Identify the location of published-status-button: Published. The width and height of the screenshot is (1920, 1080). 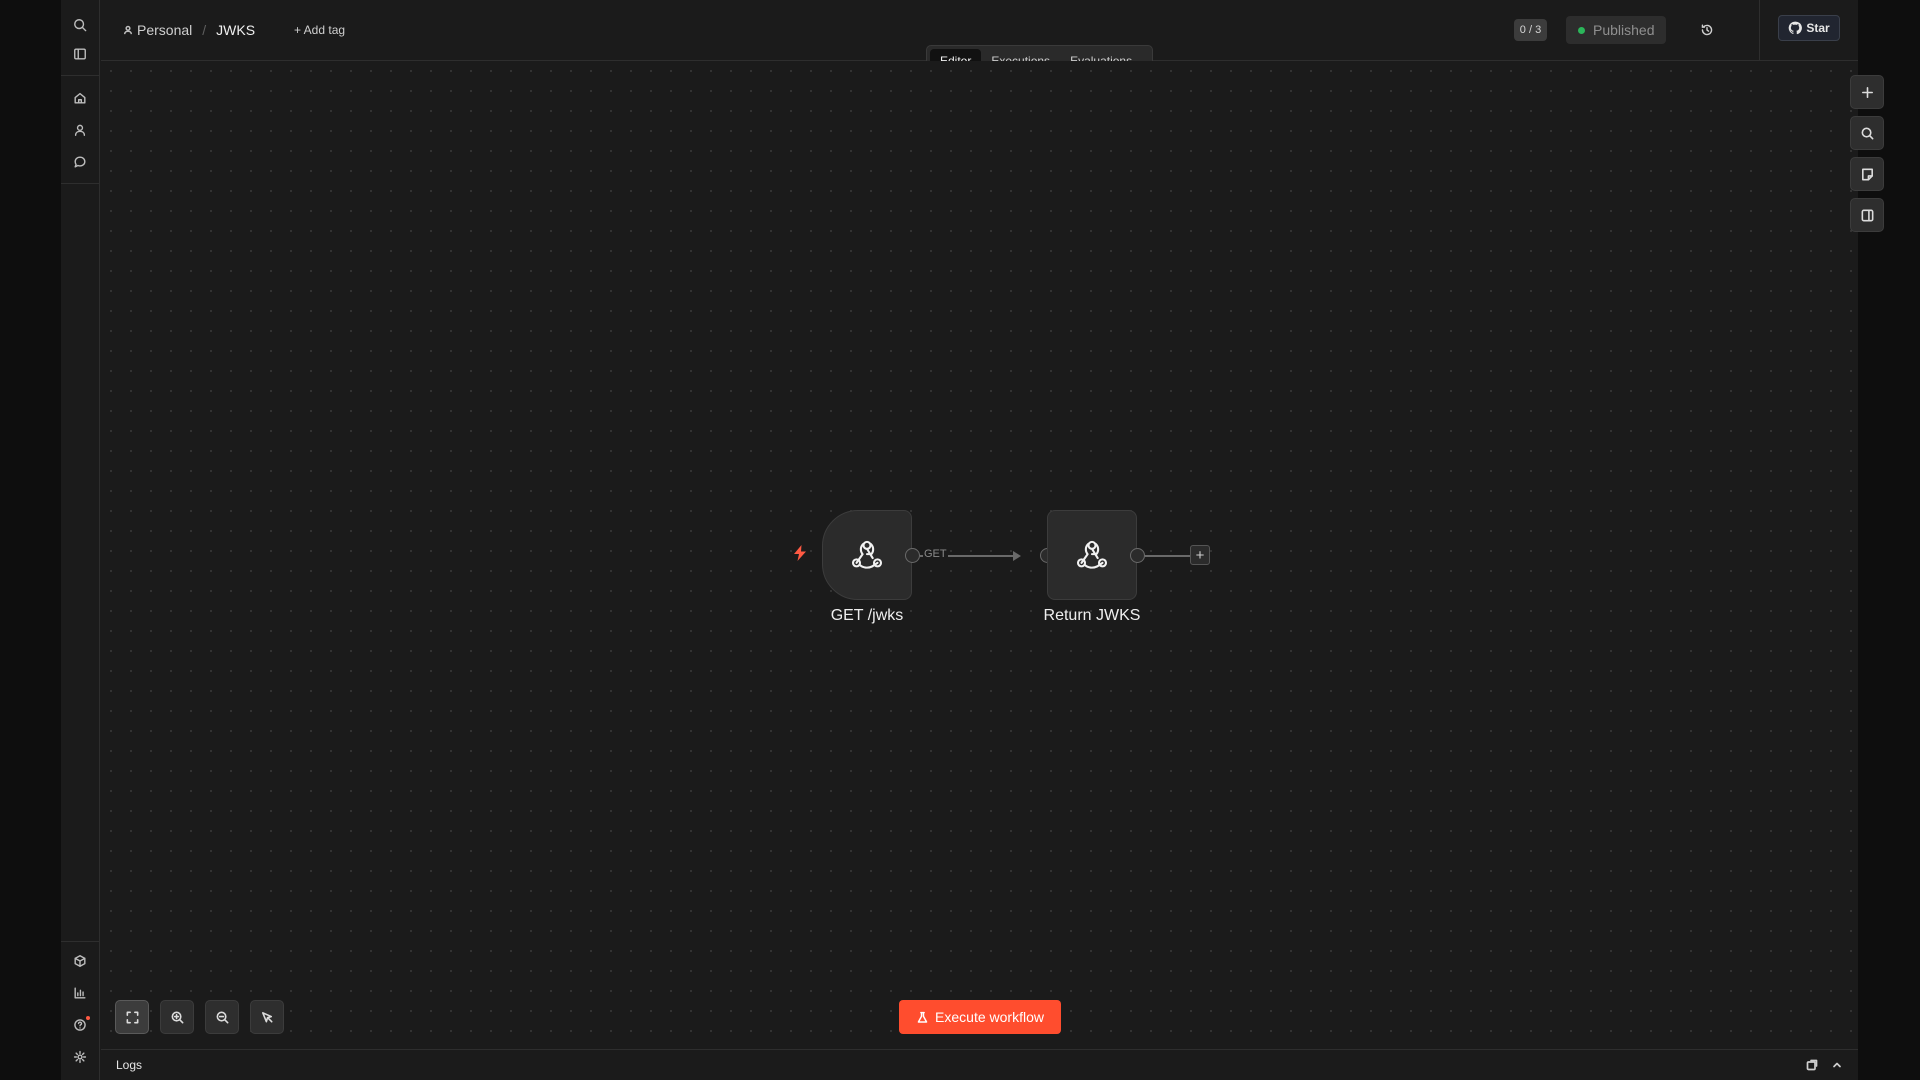
(1616, 30).